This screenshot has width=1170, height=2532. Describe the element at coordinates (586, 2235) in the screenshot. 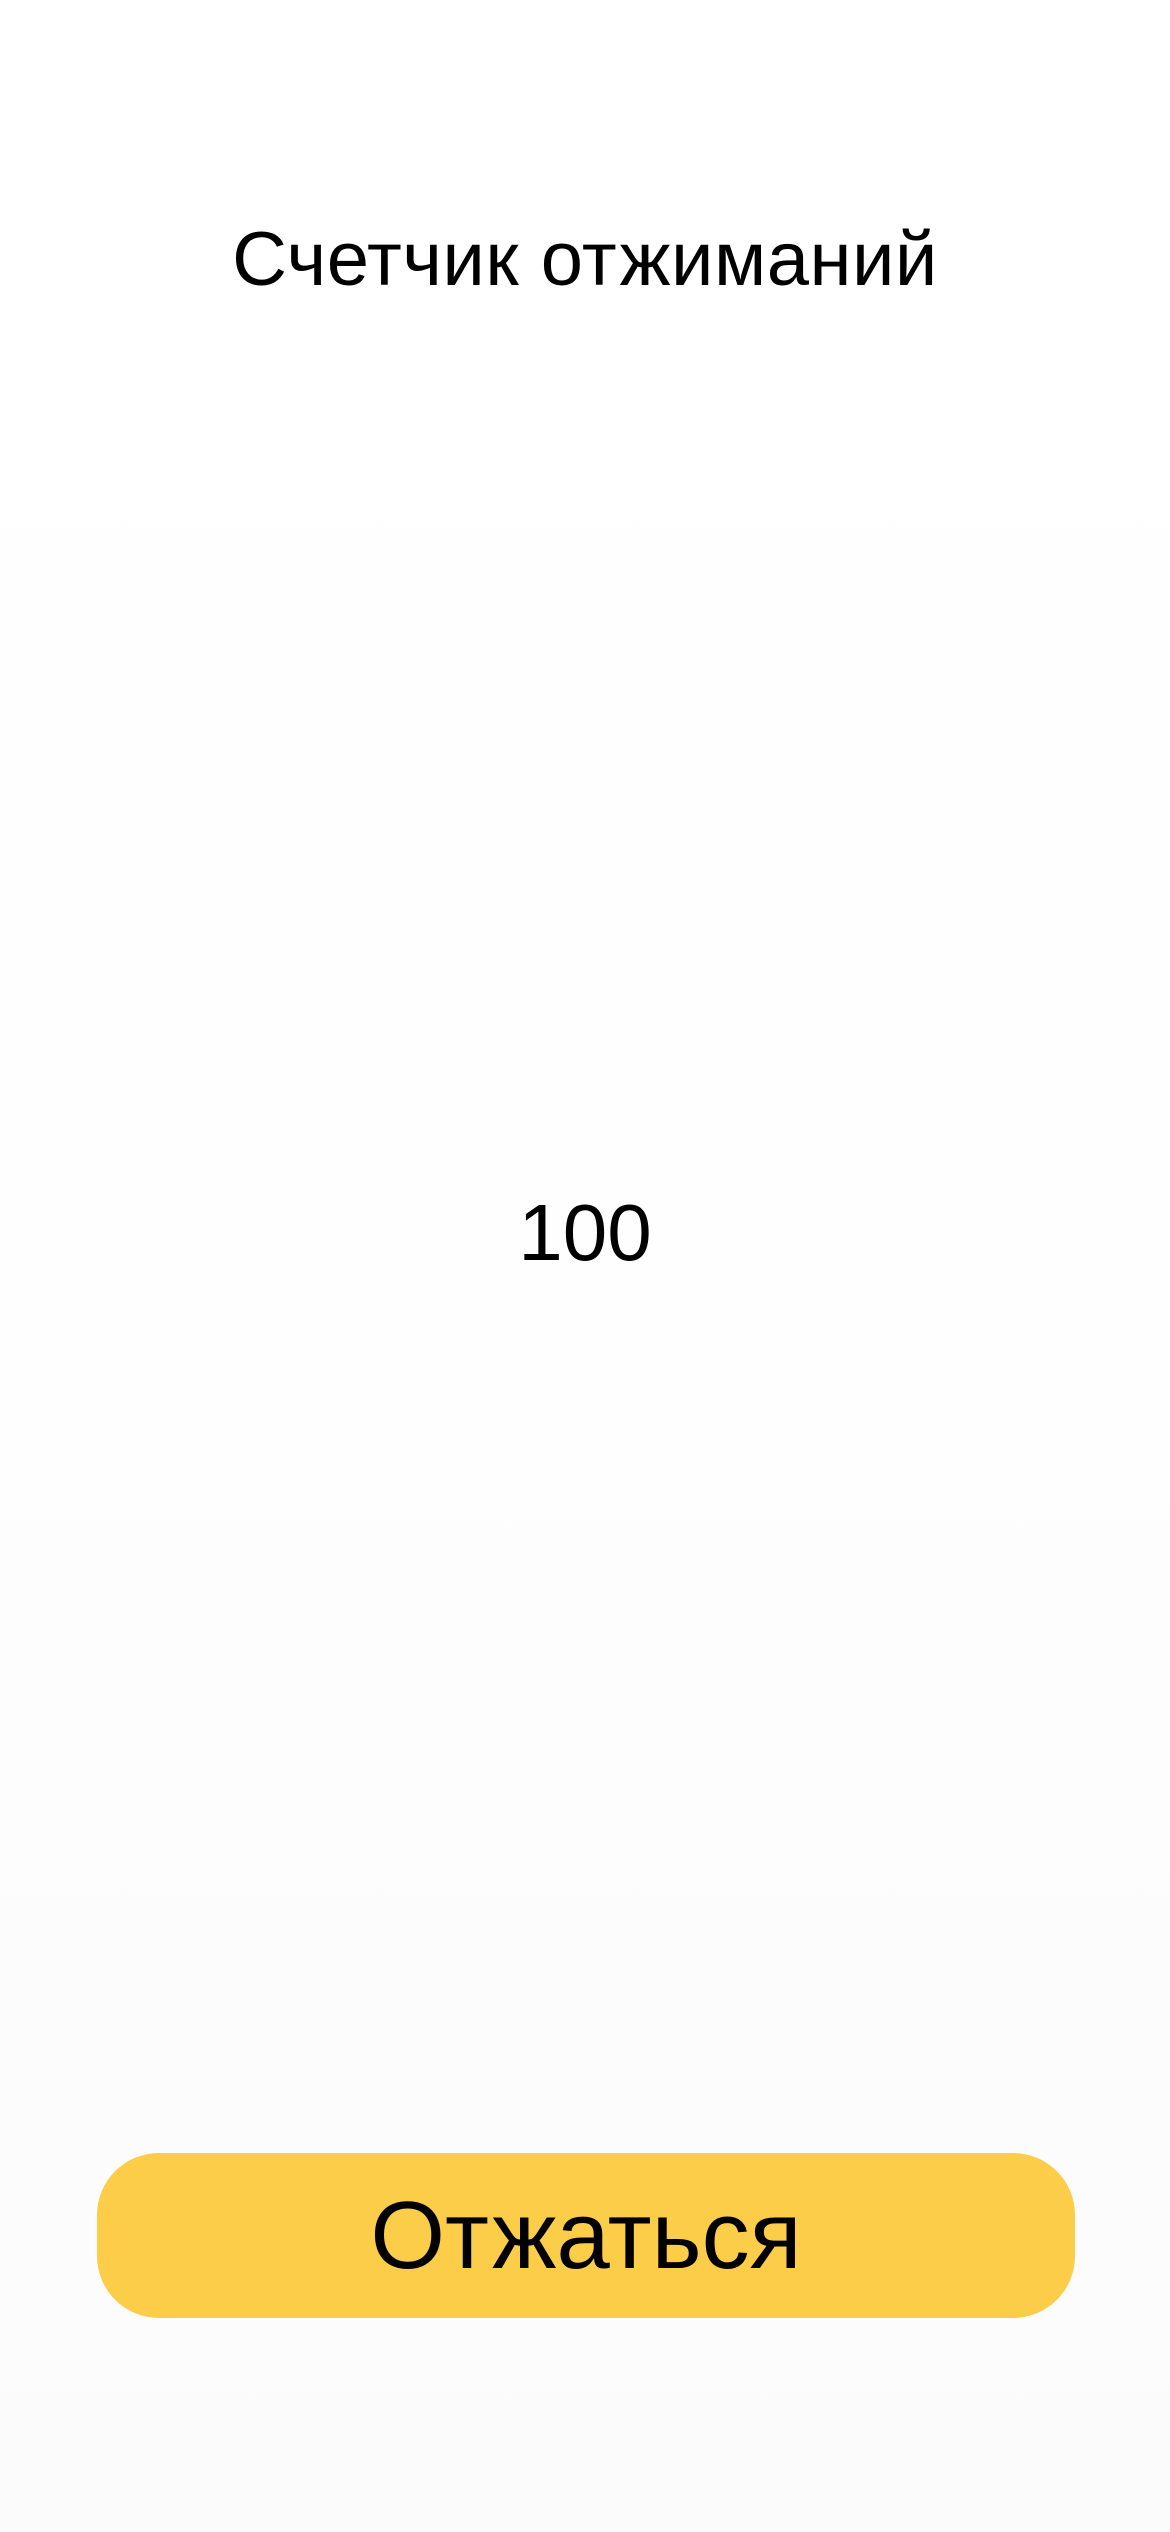

I see `pushup-button: Отжаться` at that location.